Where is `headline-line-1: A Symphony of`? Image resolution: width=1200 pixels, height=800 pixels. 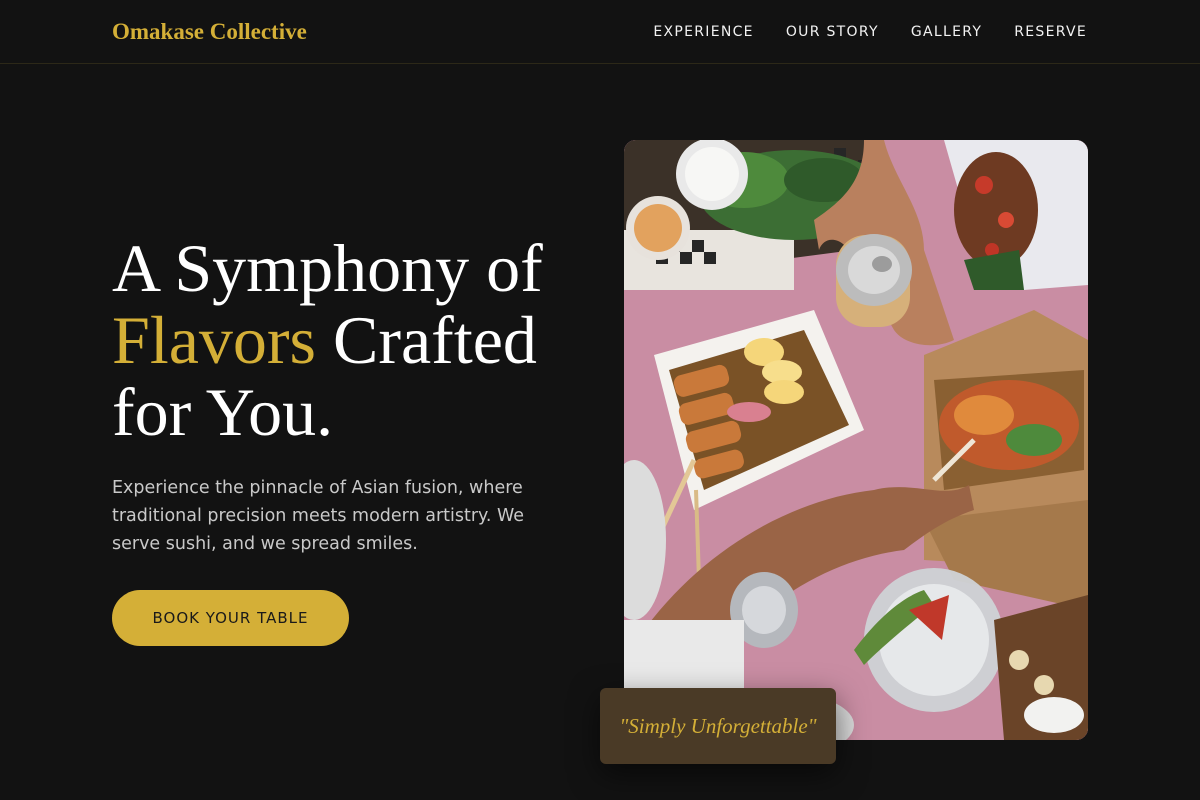 headline-line-1: A Symphony of is located at coordinates (327, 268).